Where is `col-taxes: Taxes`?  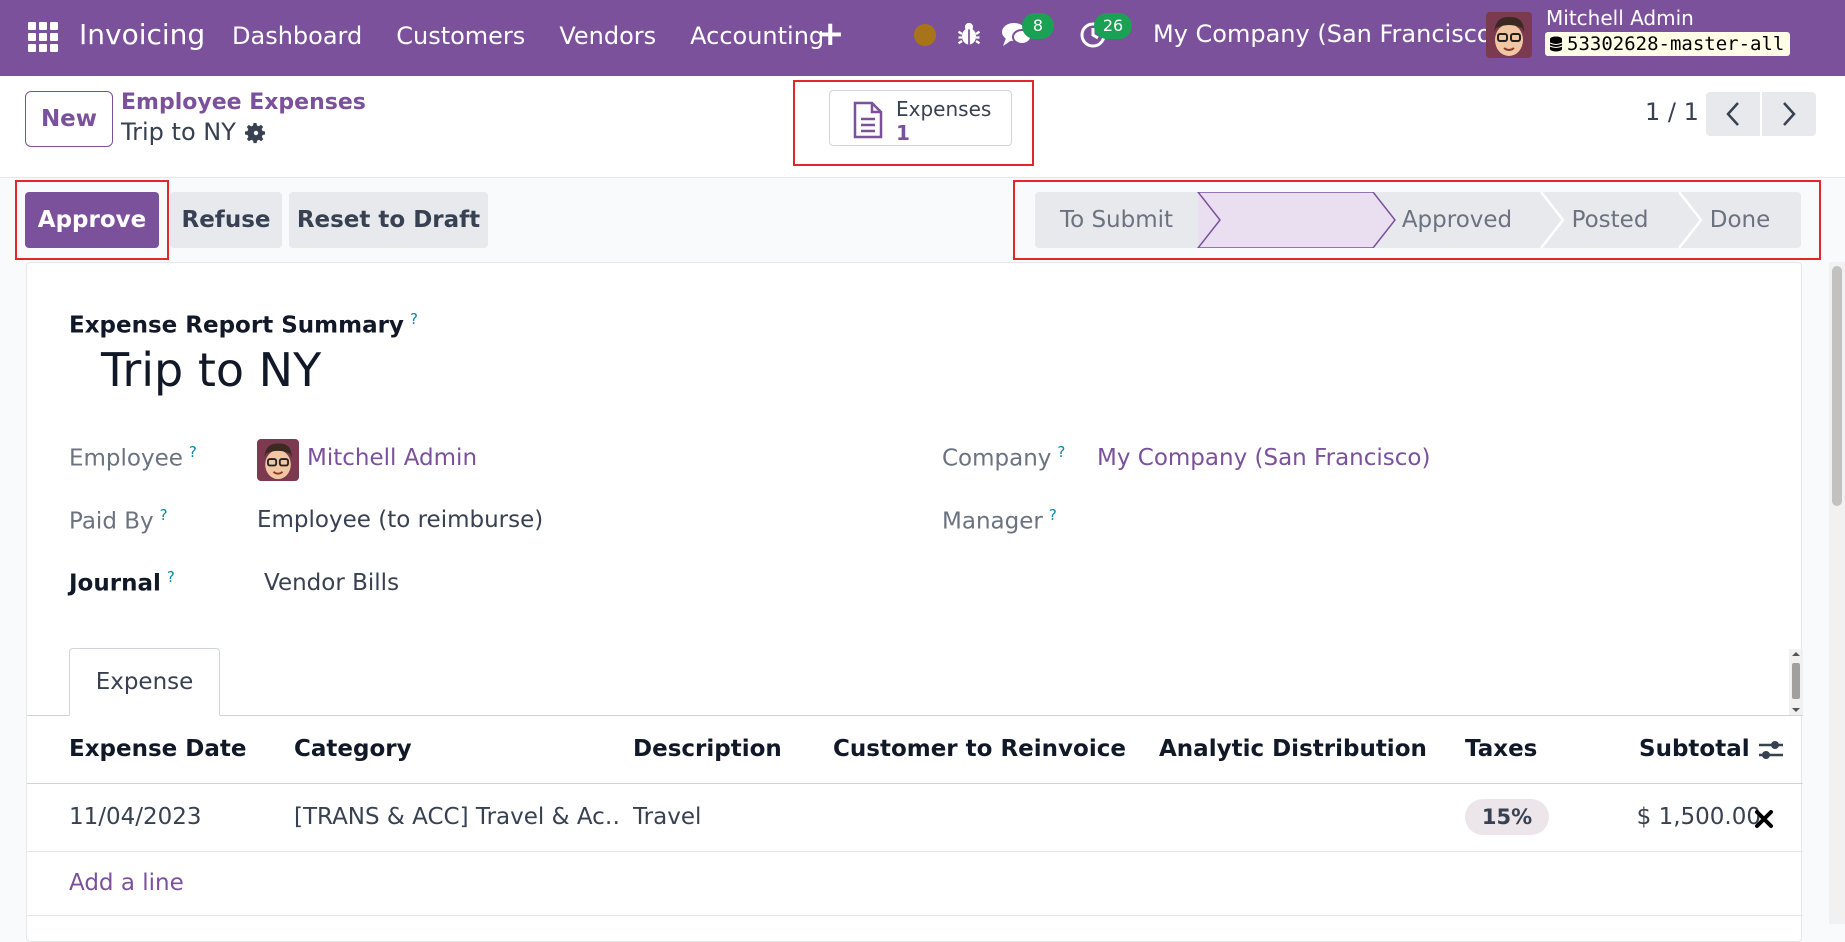
col-taxes: Taxes is located at coordinates (1501, 749).